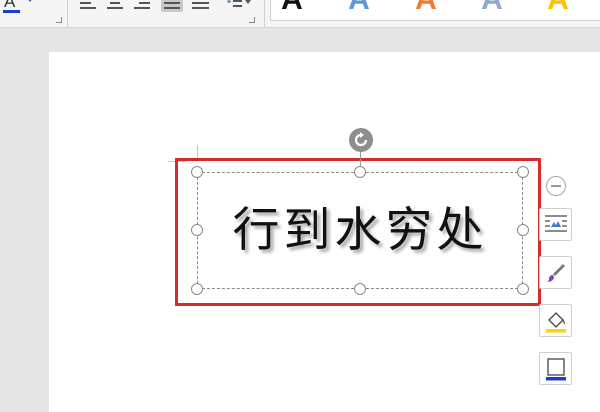 This screenshot has height=412, width=600. What do you see at coordinates (20, 6) in the screenshot?
I see `font-color-button: A` at bounding box center [20, 6].